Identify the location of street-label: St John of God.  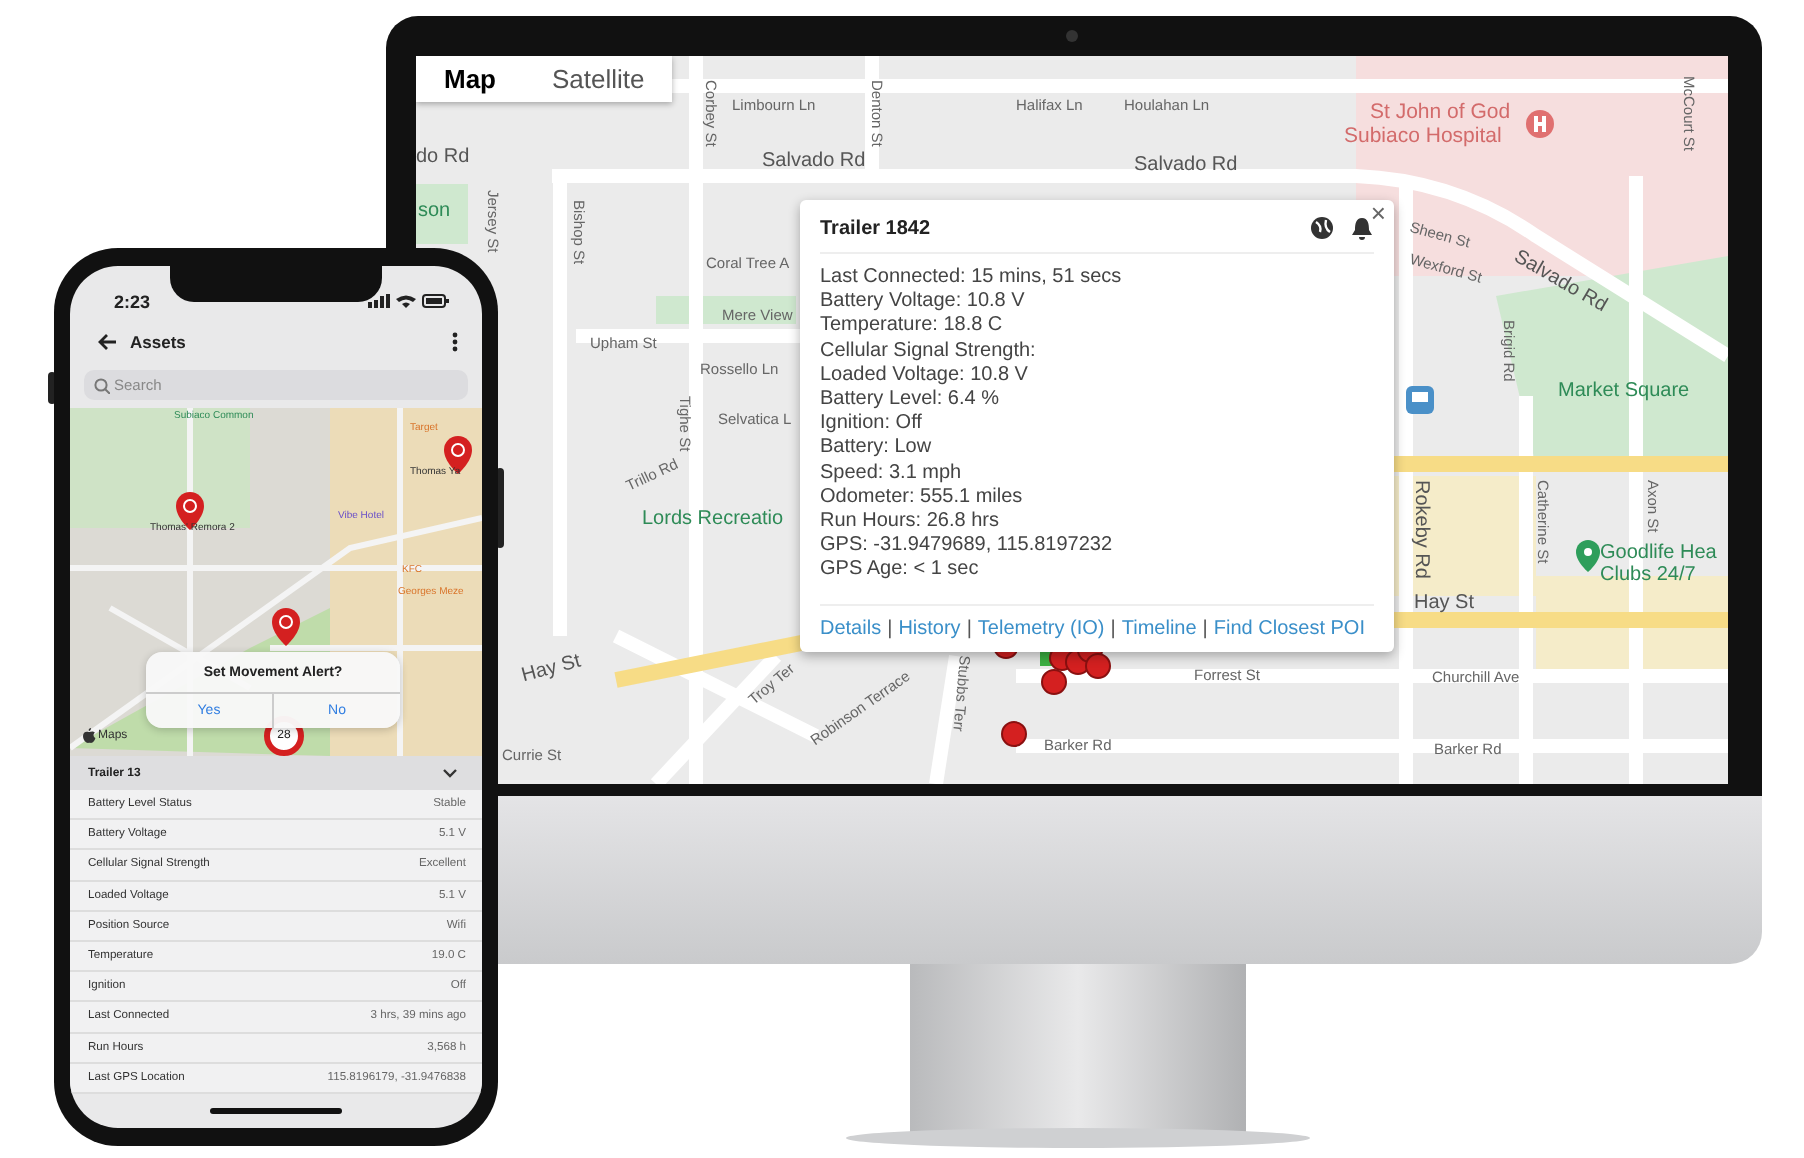
(1440, 112).